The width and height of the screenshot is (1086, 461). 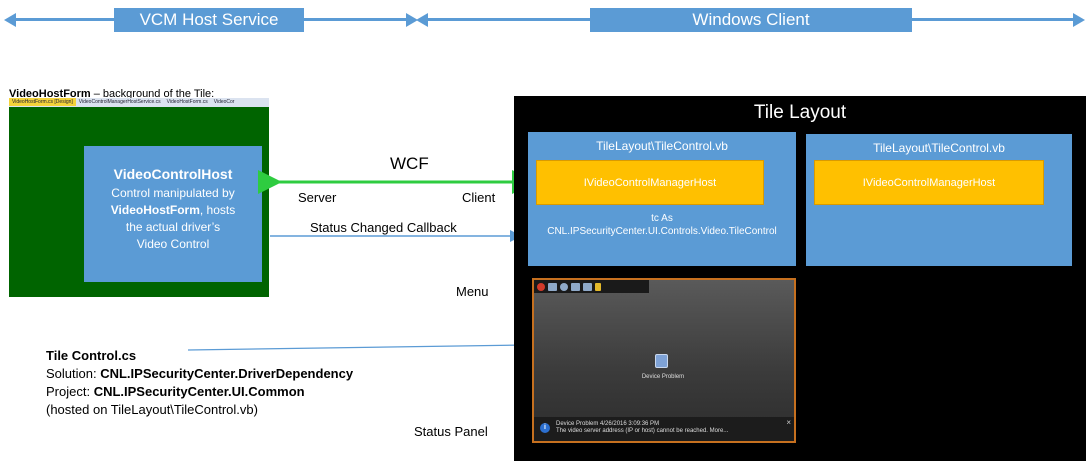 I want to click on tile-1-tc-line1: tc As, so click(x=662, y=218).